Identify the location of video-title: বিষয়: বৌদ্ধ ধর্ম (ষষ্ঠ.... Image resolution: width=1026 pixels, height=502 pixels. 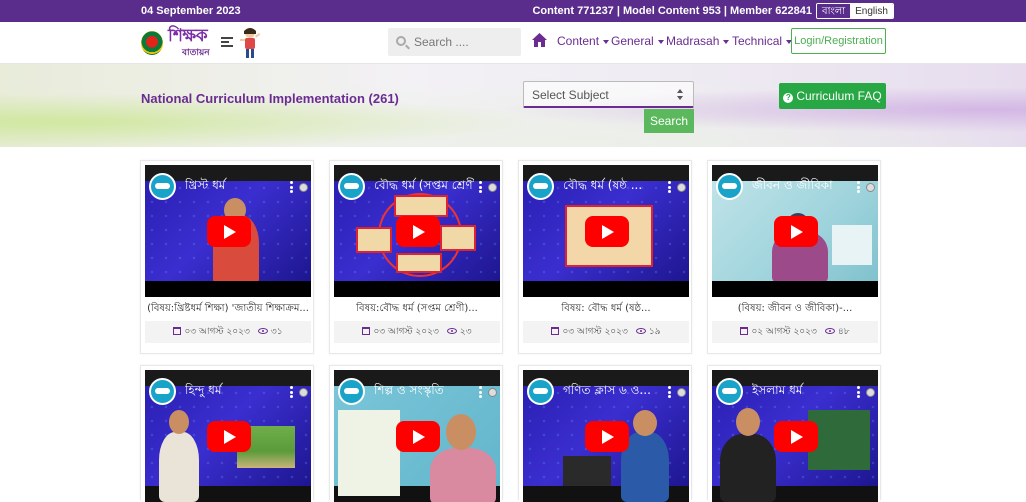
(606, 309).